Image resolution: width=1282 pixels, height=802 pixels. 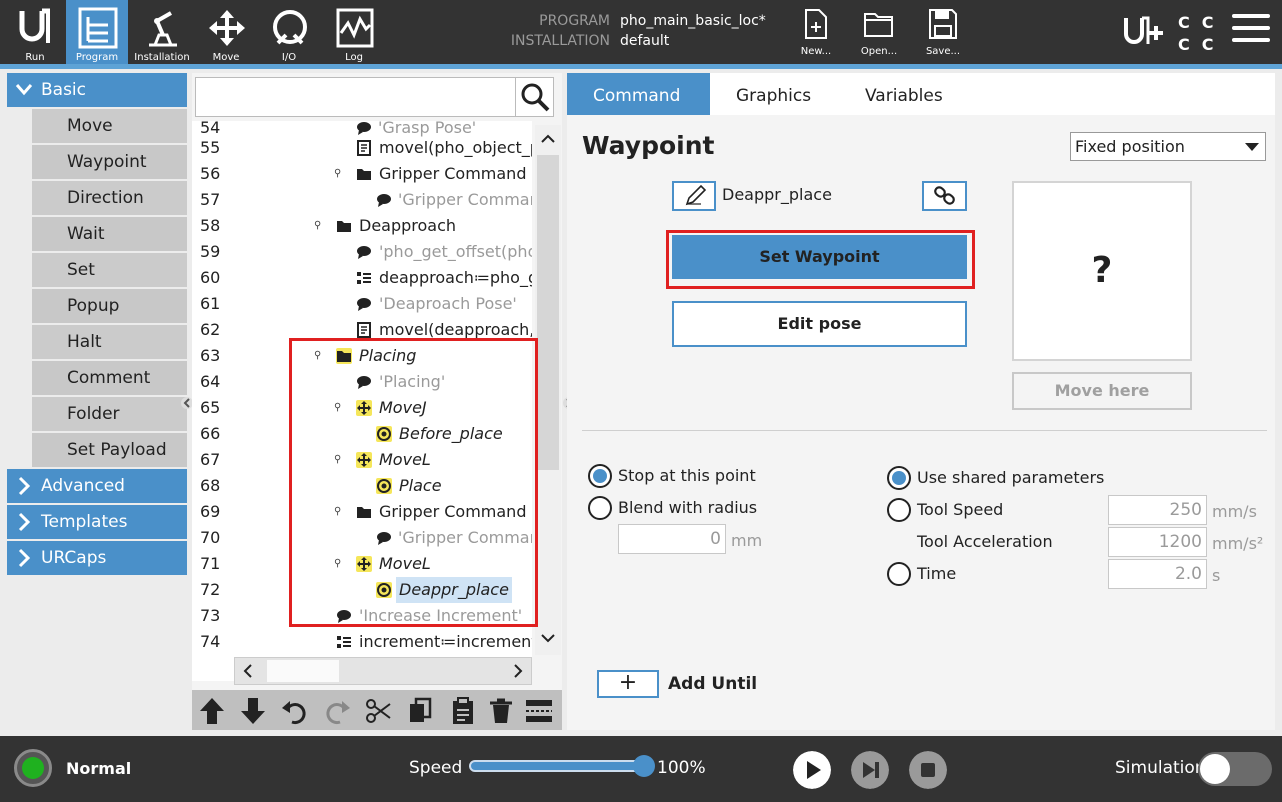 I want to click on blend-radius-radio, so click(x=600, y=508).